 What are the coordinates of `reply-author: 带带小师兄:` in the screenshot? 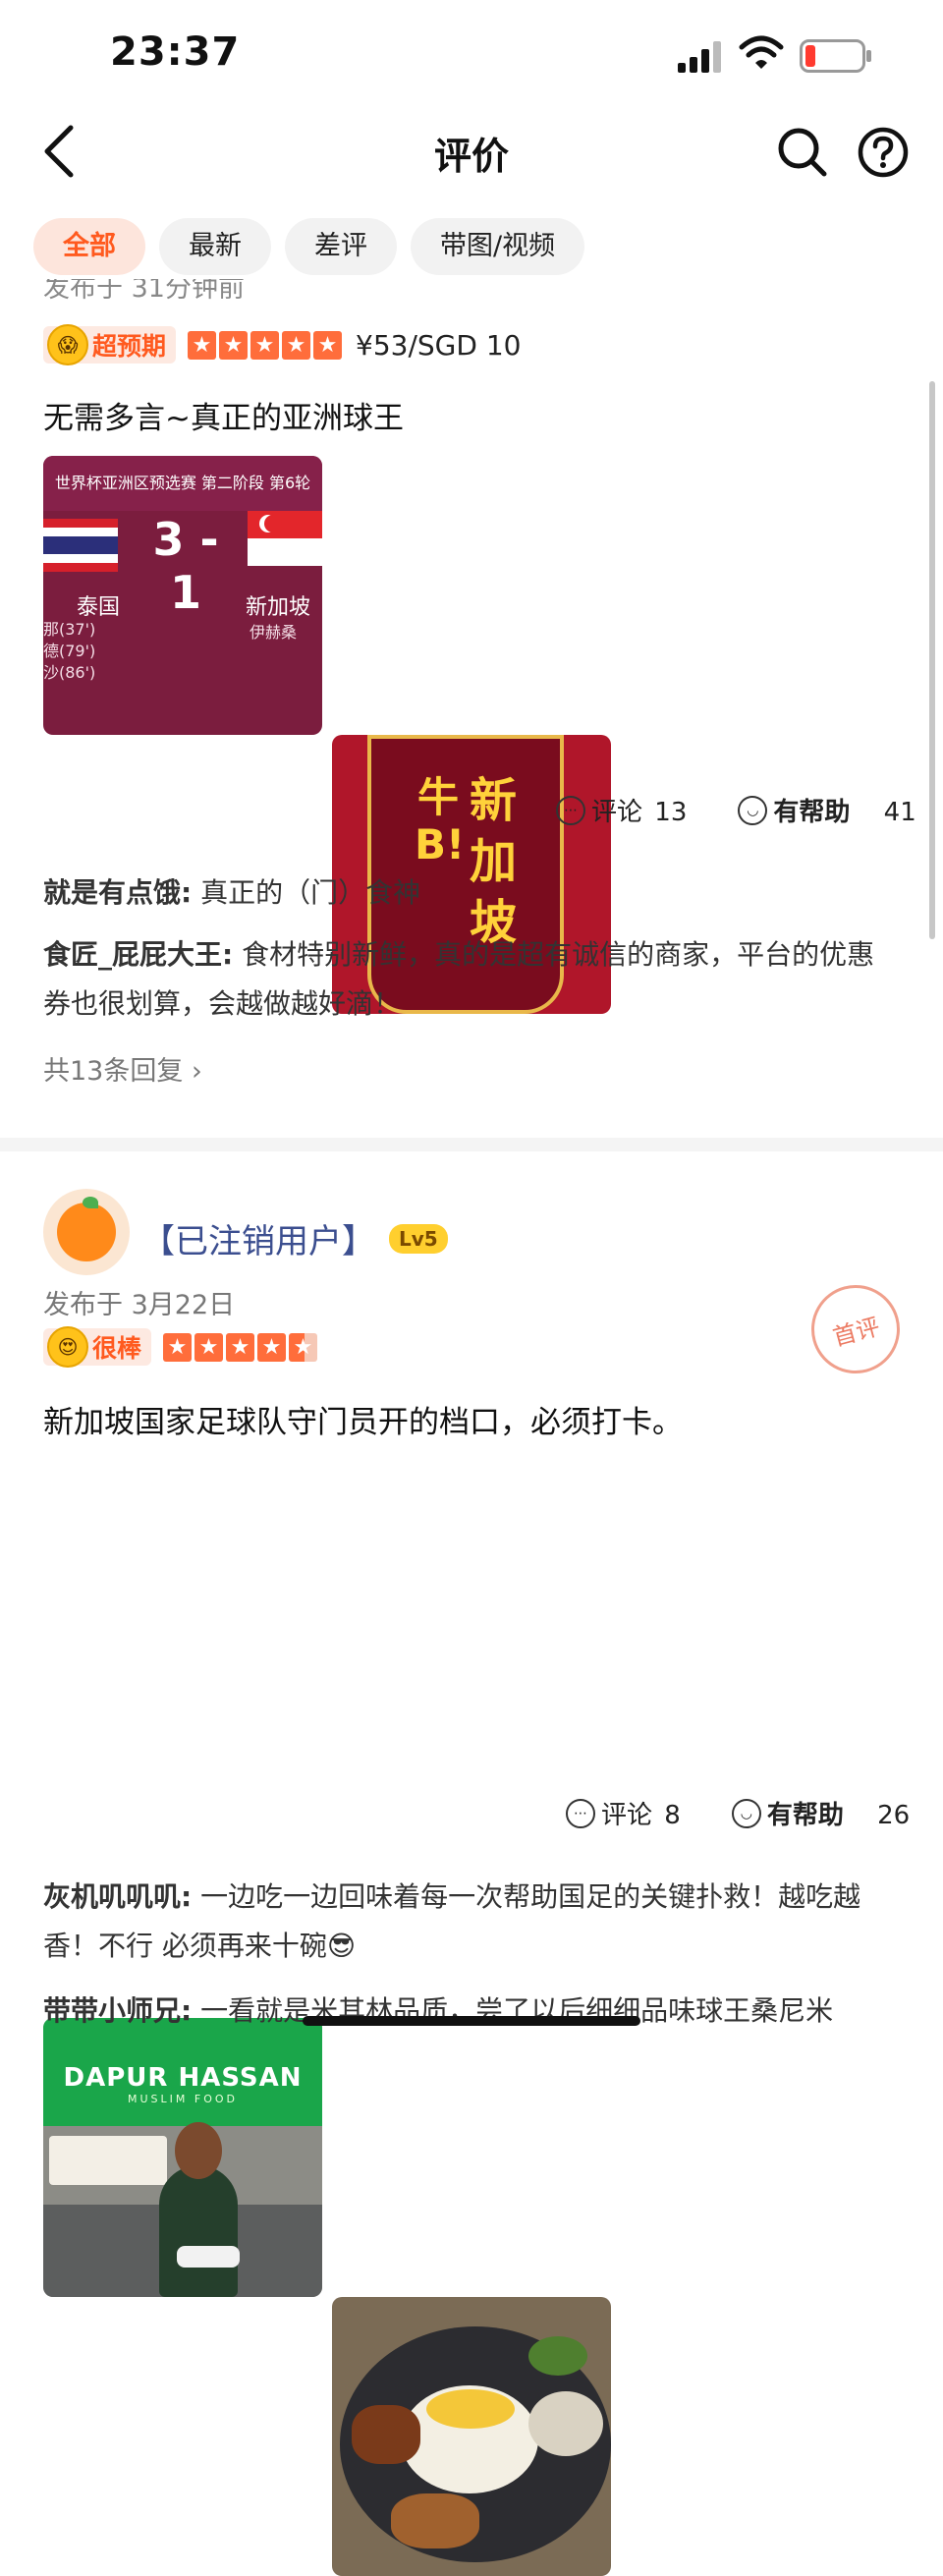 It's located at (117, 2010).